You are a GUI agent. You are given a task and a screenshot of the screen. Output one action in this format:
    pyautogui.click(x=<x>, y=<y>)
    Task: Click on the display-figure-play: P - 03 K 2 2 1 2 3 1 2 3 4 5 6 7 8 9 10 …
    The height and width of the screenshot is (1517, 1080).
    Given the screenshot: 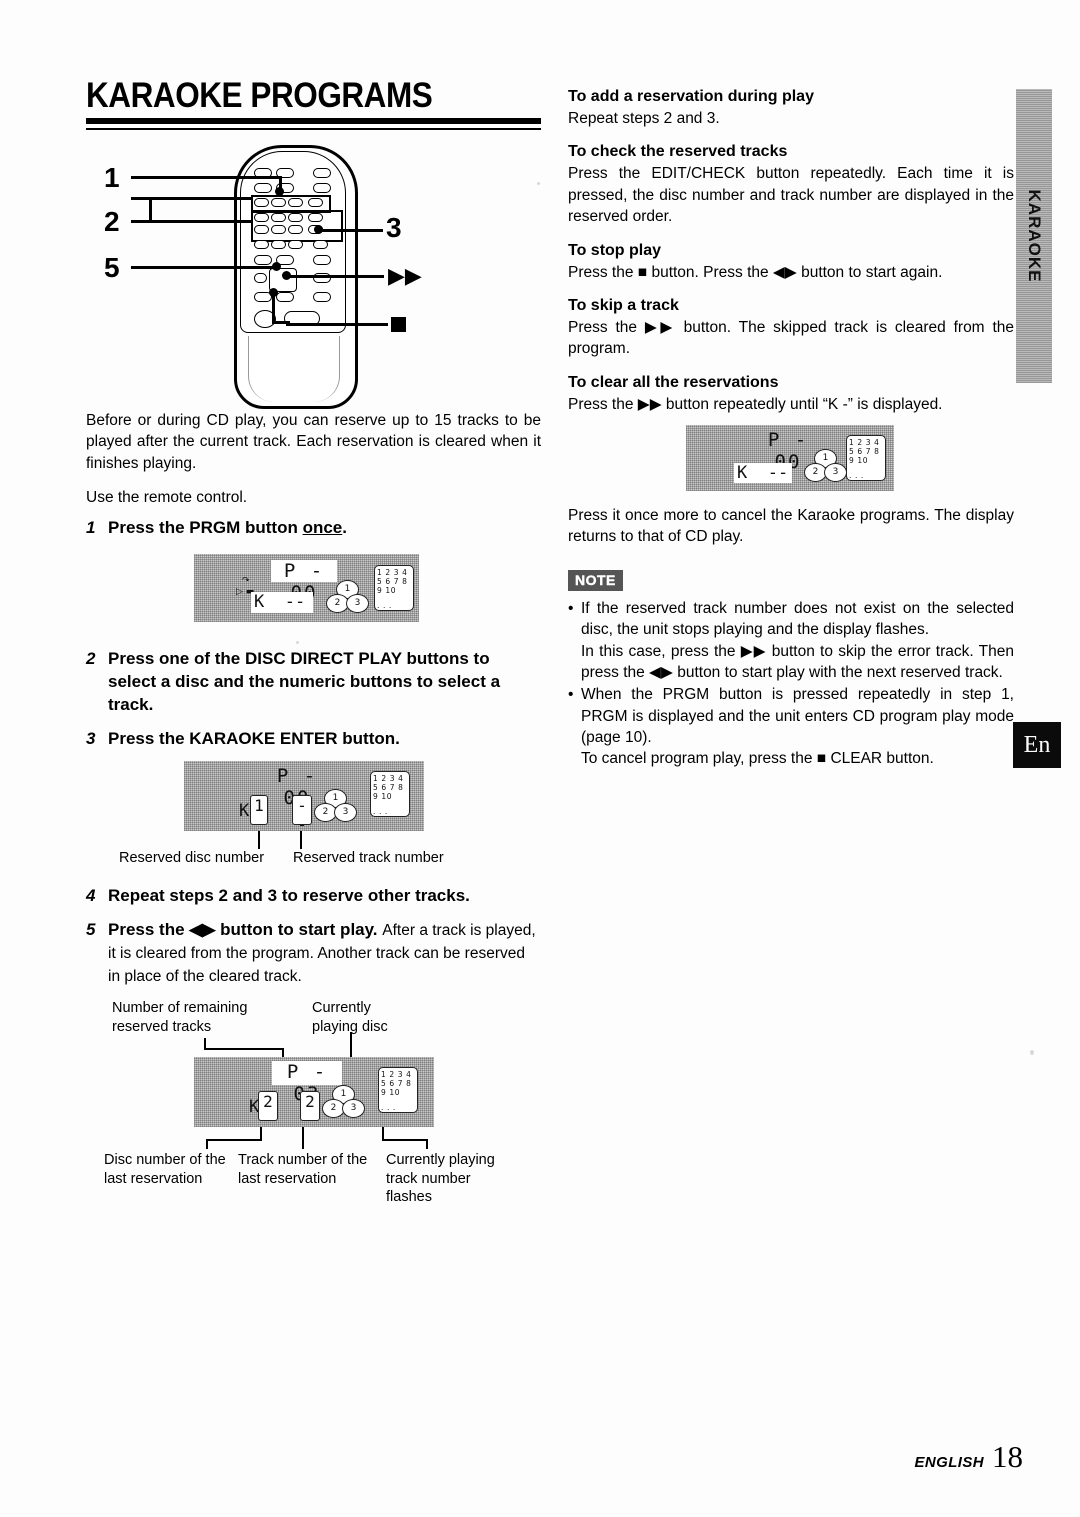 What is the action you would take?
    pyautogui.click(x=314, y=1092)
    